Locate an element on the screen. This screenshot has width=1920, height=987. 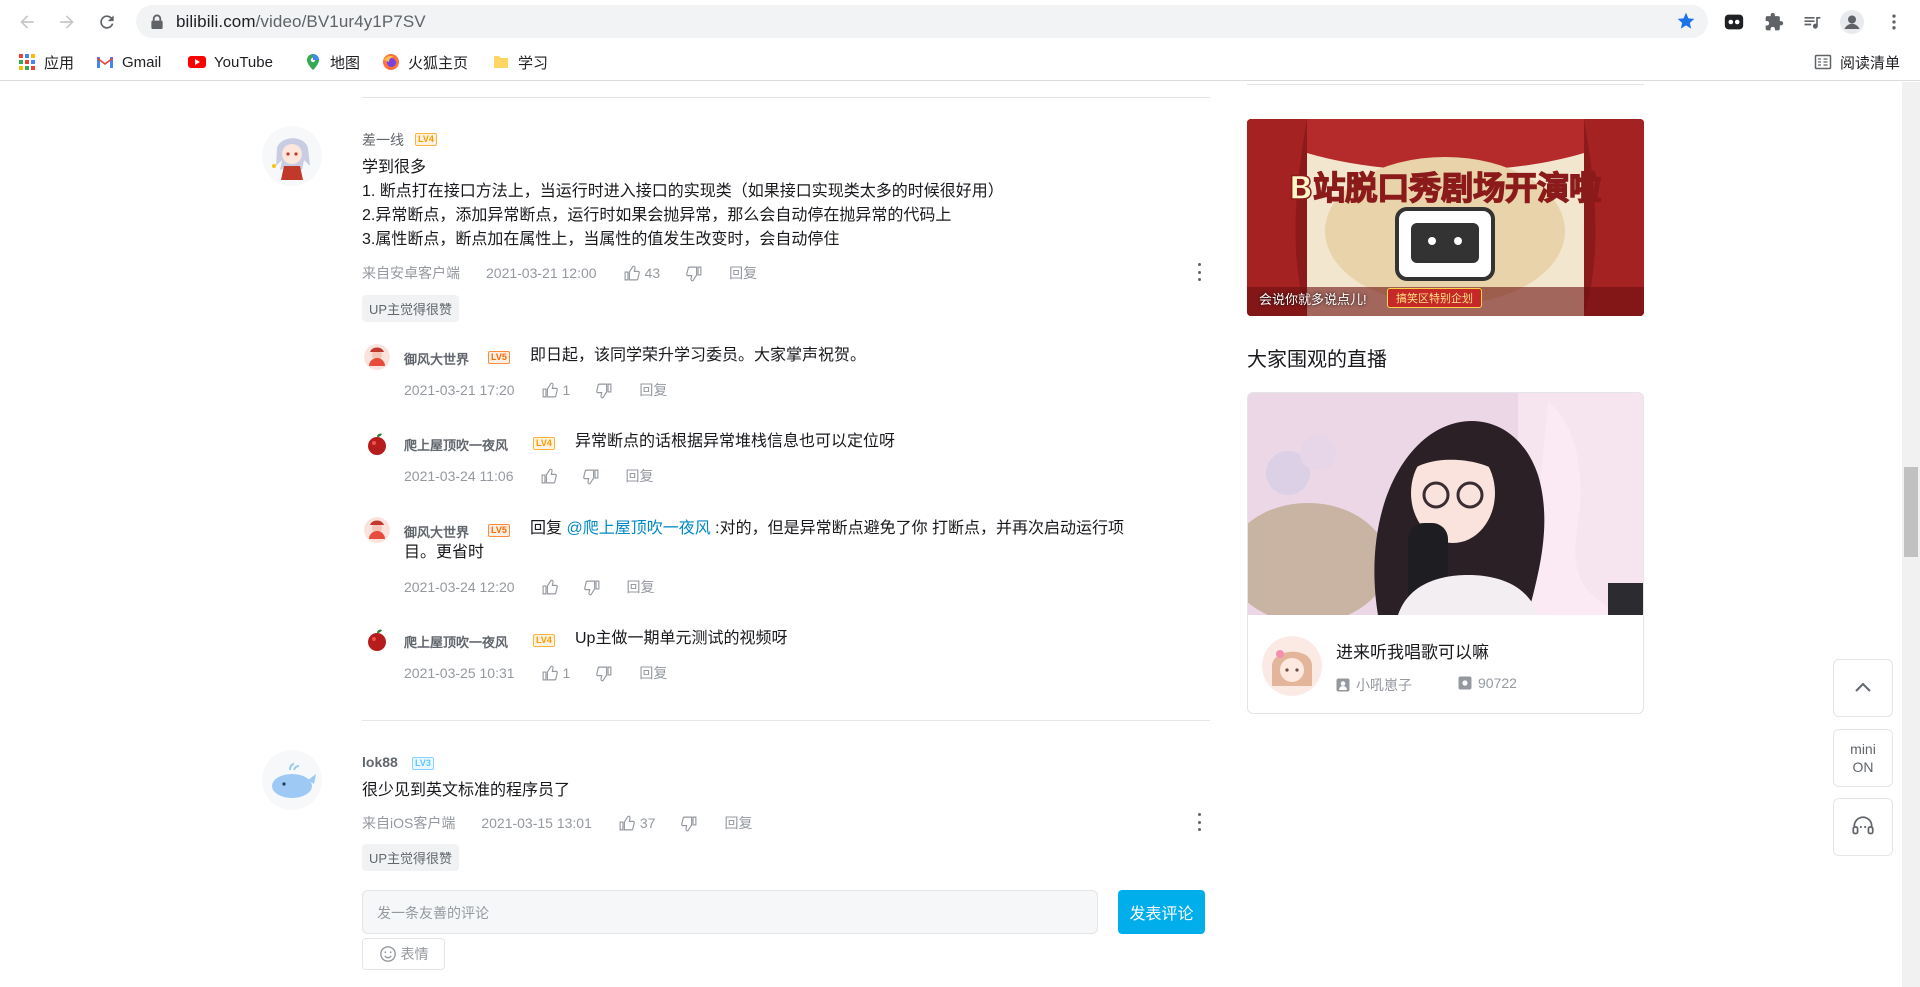
arrow-right-icon is located at coordinates (67, 22).